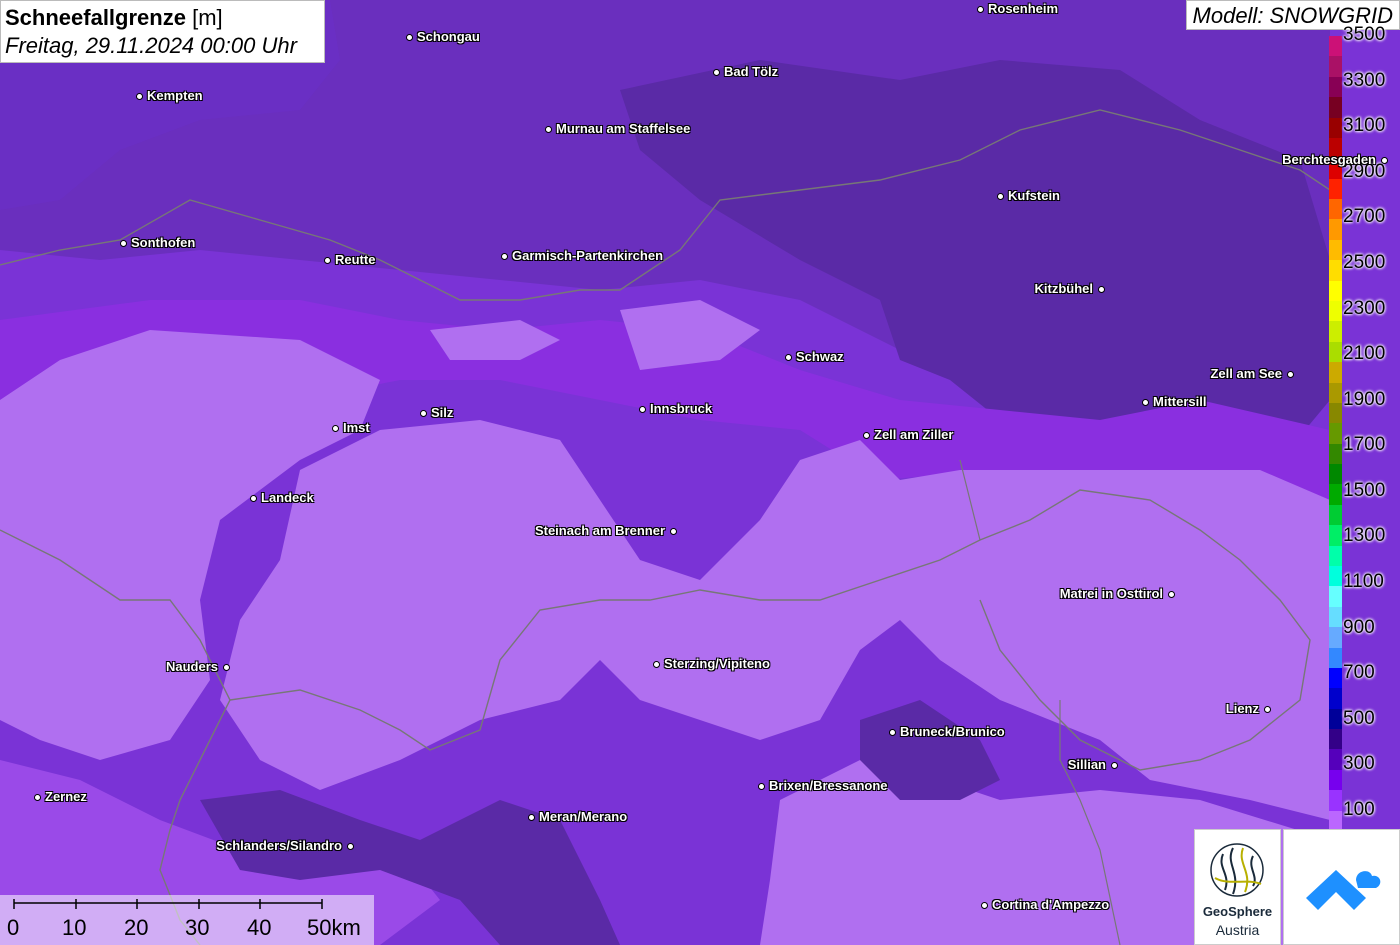  Describe the element at coordinates (1364, 217) in the screenshot. I see `legend-label: 2700` at that location.